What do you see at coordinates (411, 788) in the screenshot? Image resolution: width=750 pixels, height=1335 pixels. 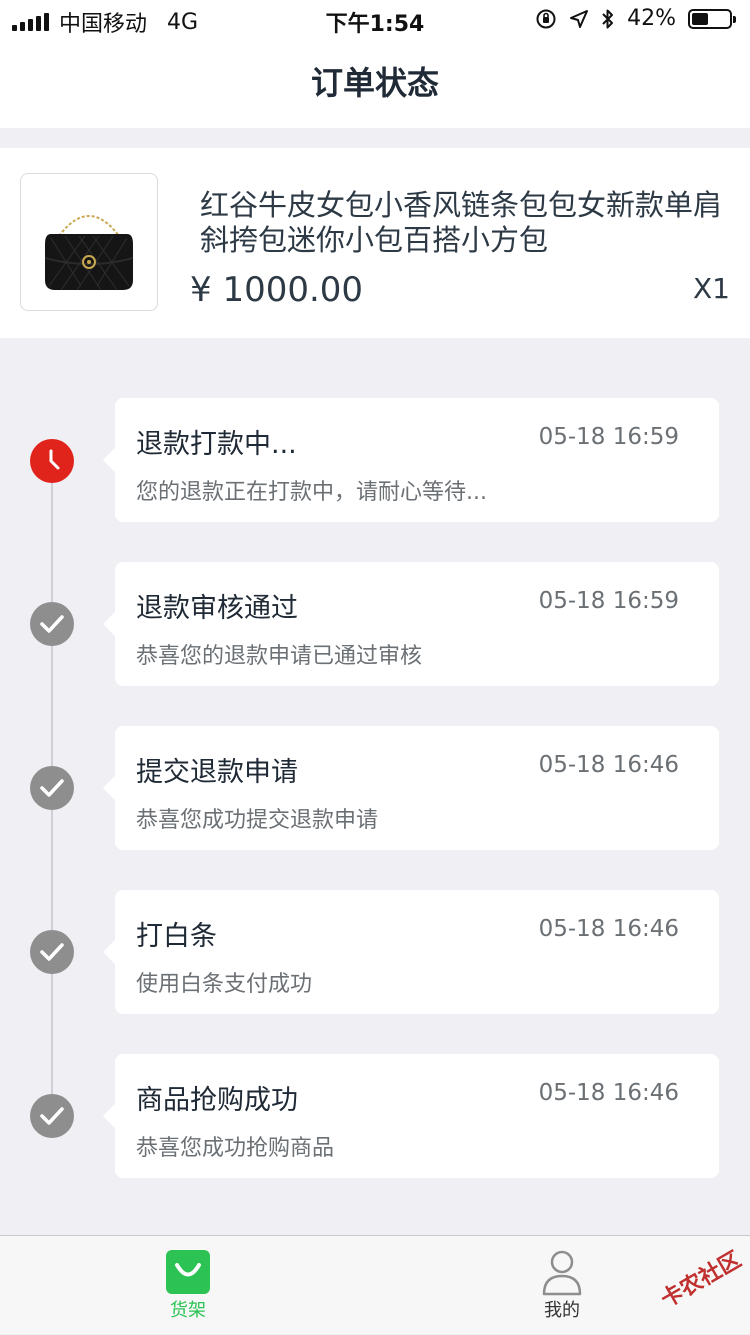 I see `timeline-card: 提交退款申请 05-18 16:46 恭喜您成功提交退款申请` at bounding box center [411, 788].